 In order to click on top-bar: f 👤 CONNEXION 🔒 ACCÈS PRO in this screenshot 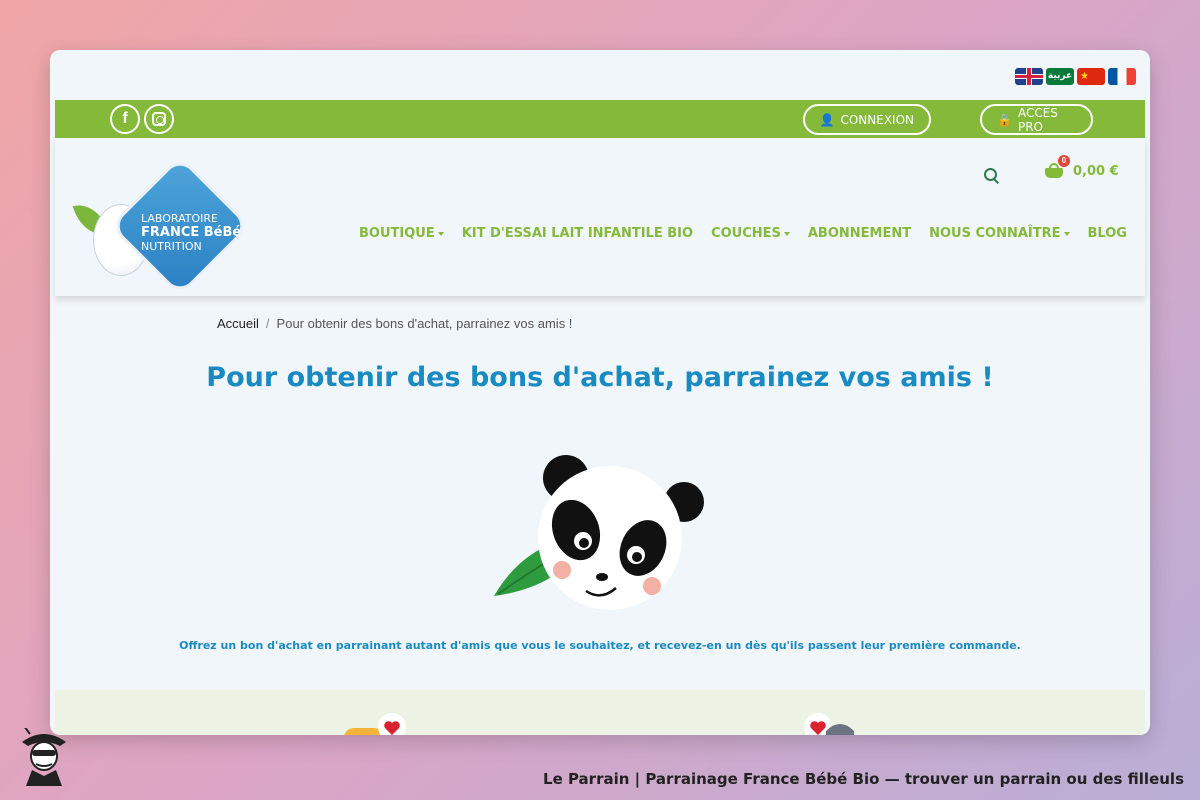, I will do `click(600, 119)`.